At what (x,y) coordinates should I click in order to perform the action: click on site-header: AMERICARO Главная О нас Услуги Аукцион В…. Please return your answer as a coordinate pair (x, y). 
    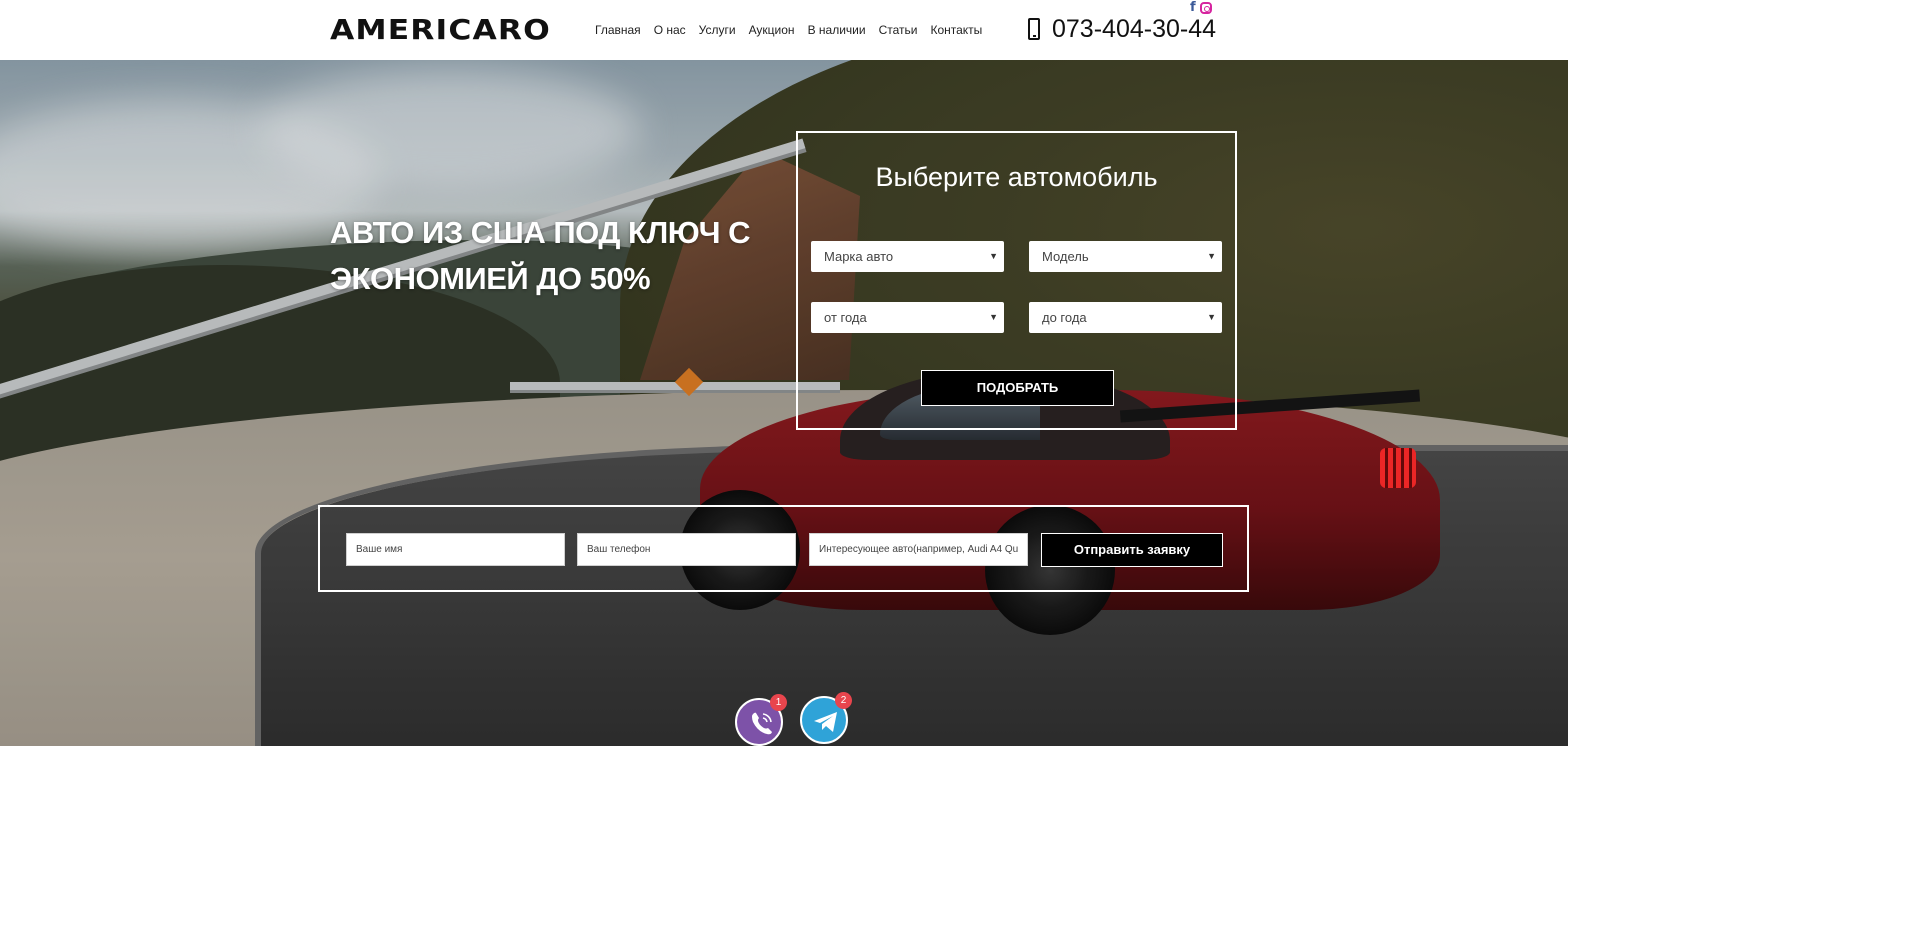
    Looking at the image, I should click on (784, 30).